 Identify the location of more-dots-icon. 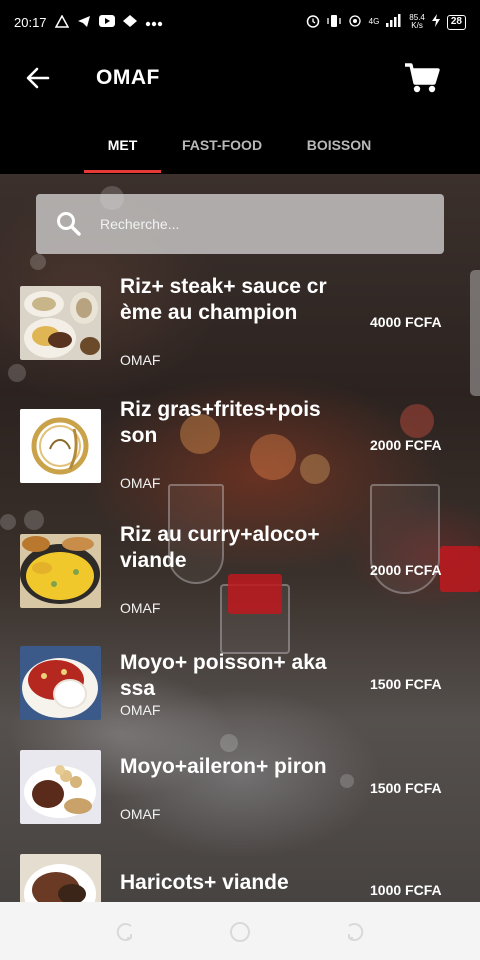
(154, 22).